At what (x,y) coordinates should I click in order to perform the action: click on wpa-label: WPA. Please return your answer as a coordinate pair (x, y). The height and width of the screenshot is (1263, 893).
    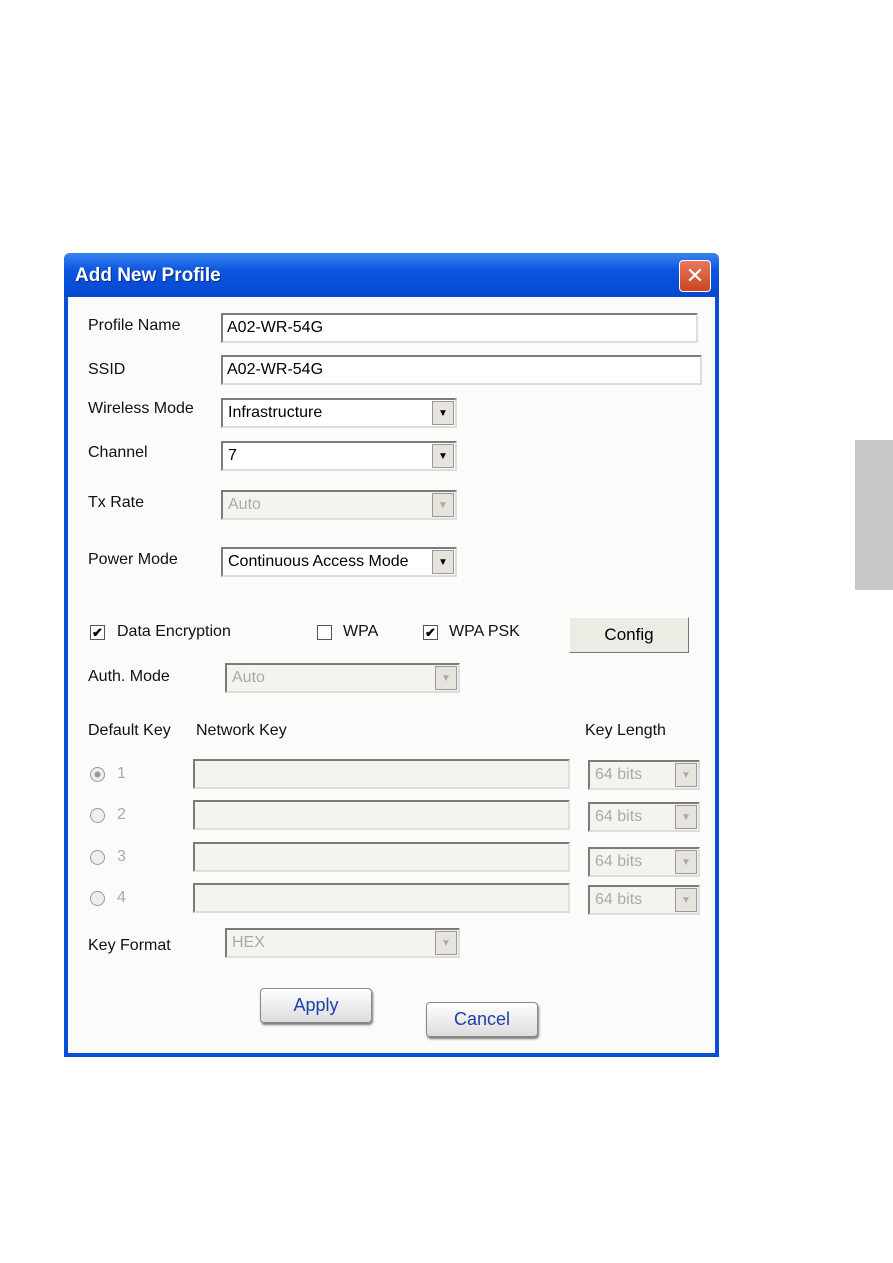
    Looking at the image, I should click on (361, 631).